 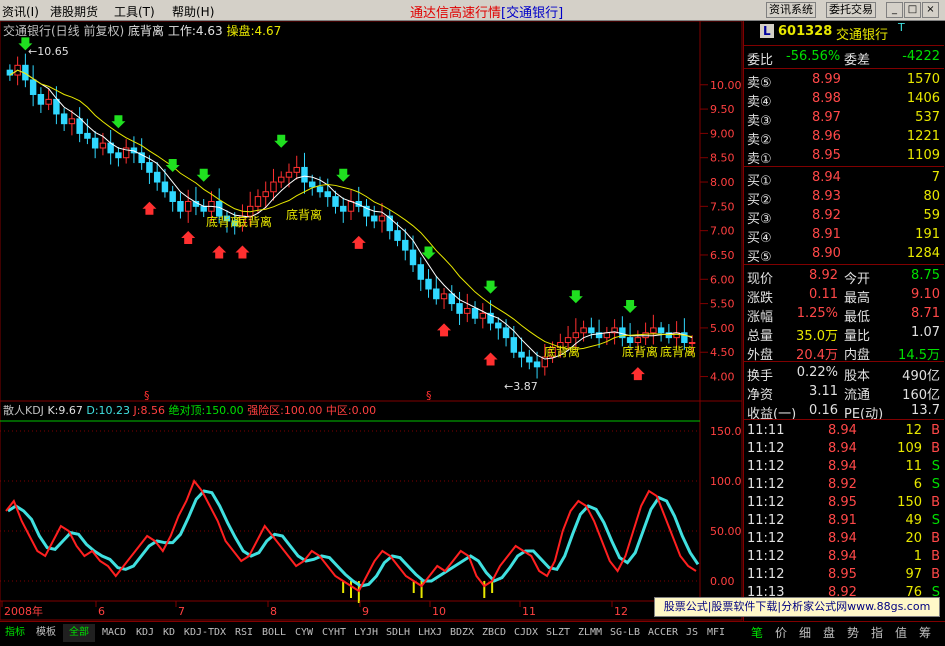 What do you see at coordinates (826, 234) in the screenshot?
I see `order-price: 8.91` at bounding box center [826, 234].